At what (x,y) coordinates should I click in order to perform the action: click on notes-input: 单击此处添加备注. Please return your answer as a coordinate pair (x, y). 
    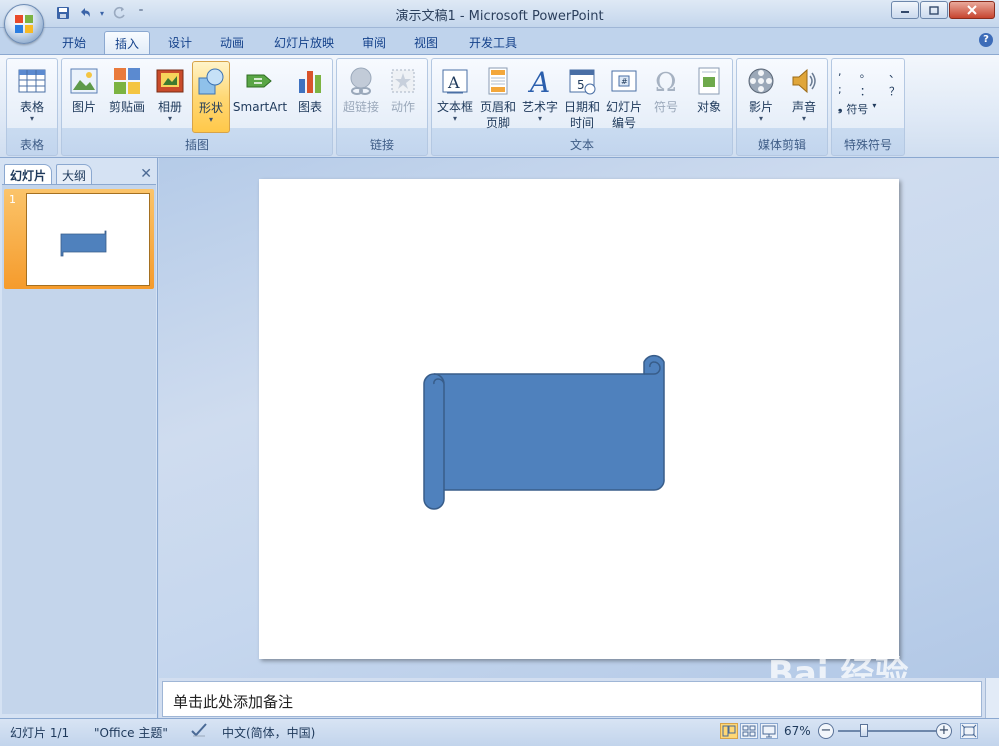
    Looking at the image, I should click on (572, 699).